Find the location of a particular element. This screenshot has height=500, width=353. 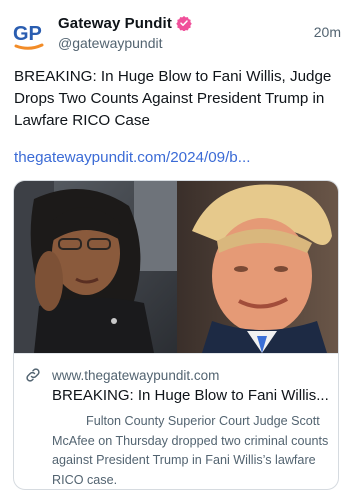

post-header: GP Gateway Pundit @gatewaypundit 20m is located at coordinates (176, 33).